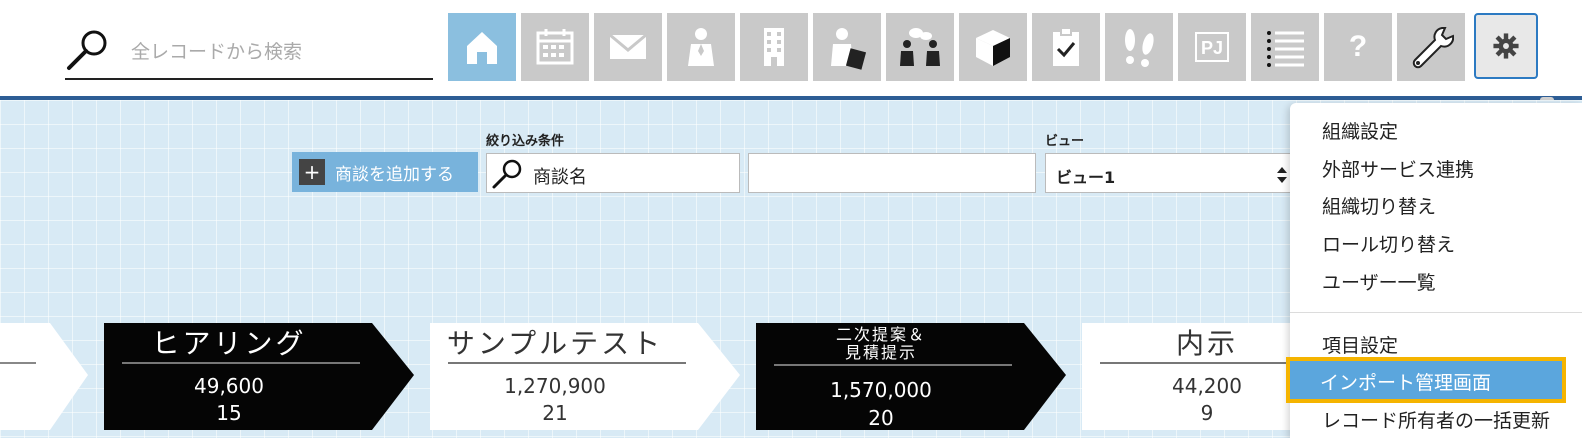 This screenshot has height=438, width=1582. What do you see at coordinates (613, 173) in the screenshot?
I see `filter-field-name: 商談名` at bounding box center [613, 173].